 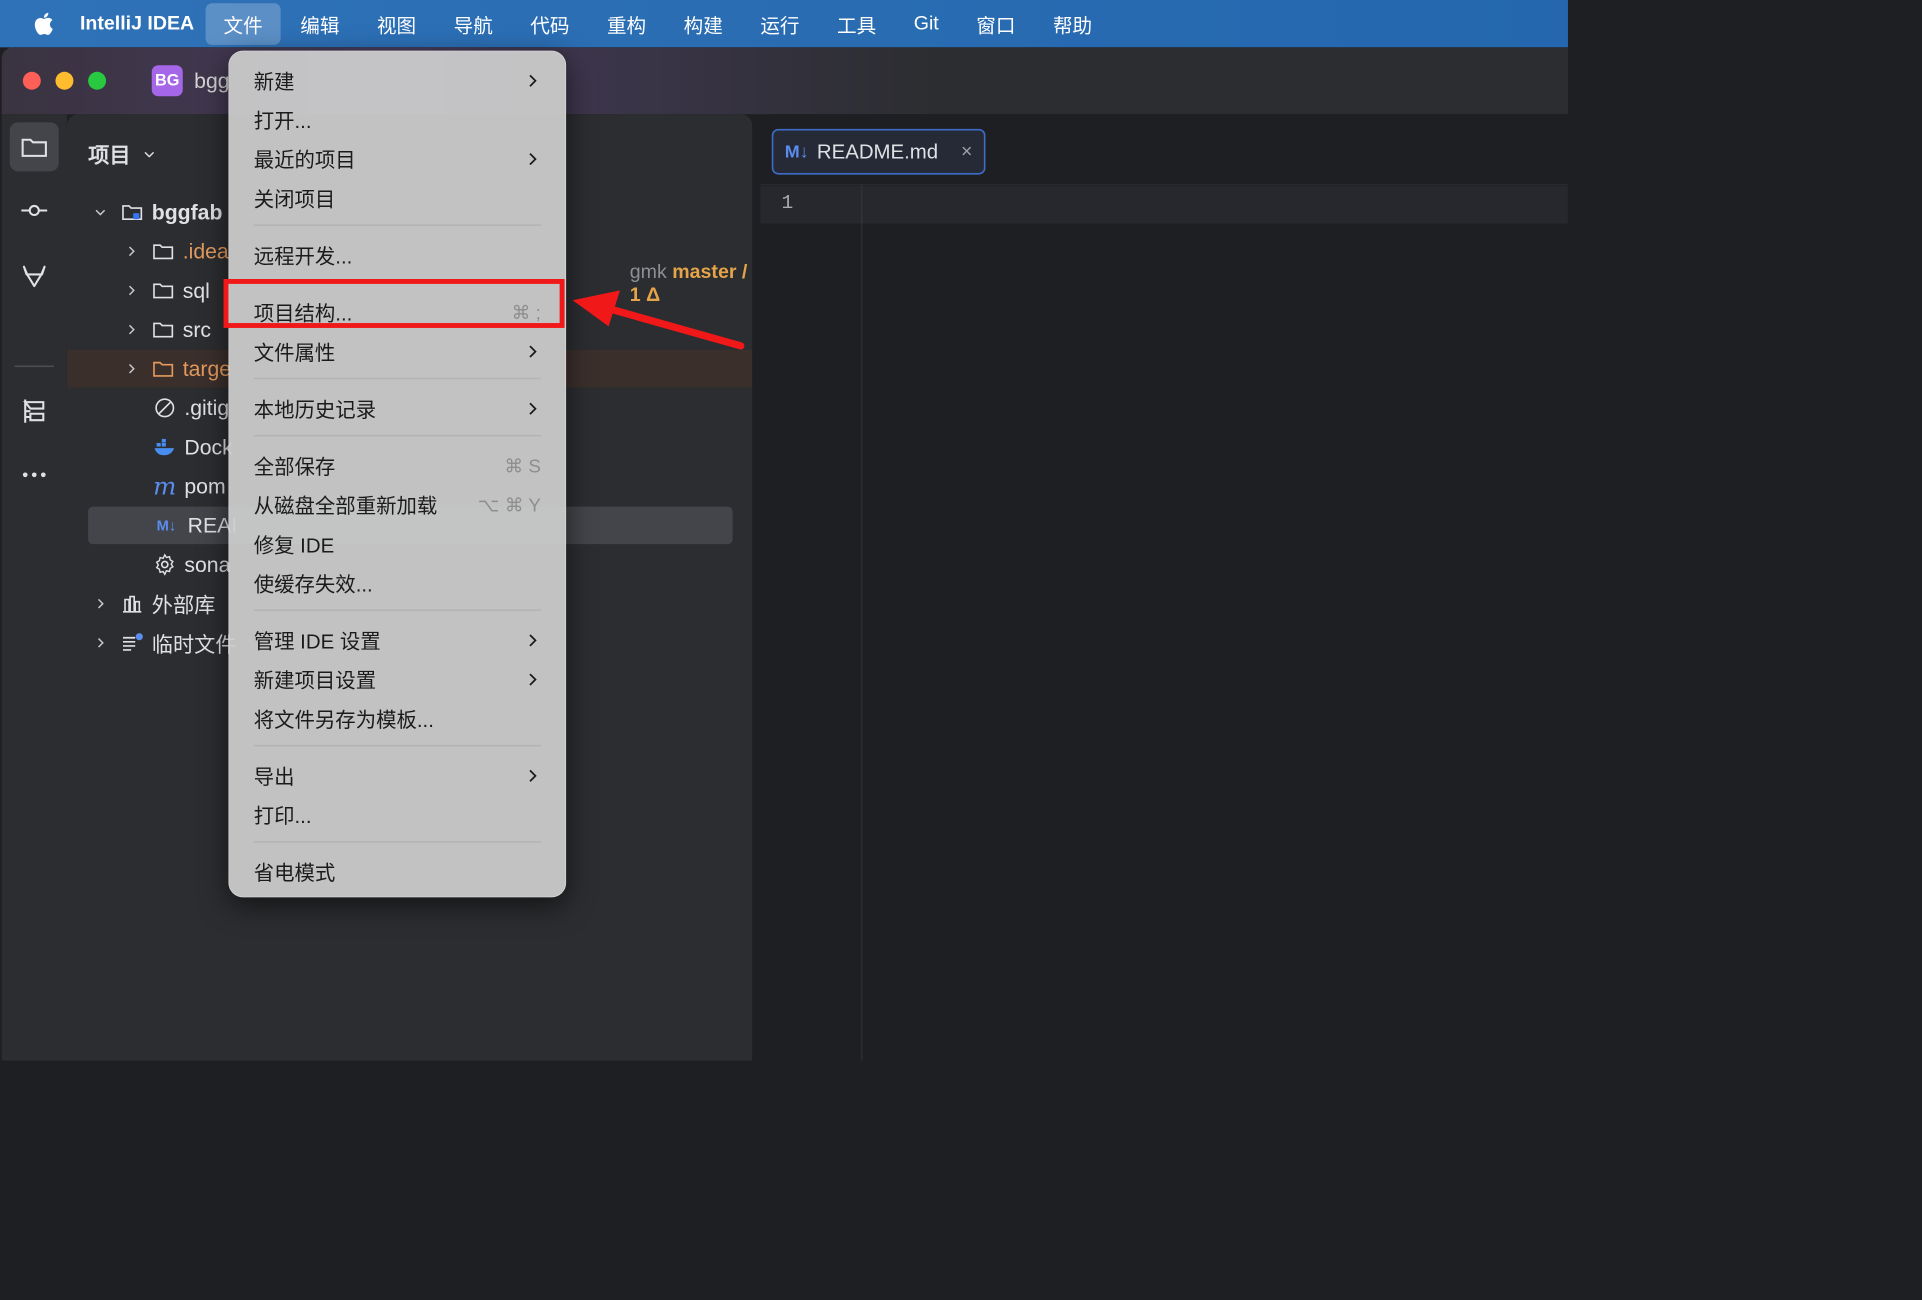 I want to click on gitlab-icon, so click(x=34, y=276).